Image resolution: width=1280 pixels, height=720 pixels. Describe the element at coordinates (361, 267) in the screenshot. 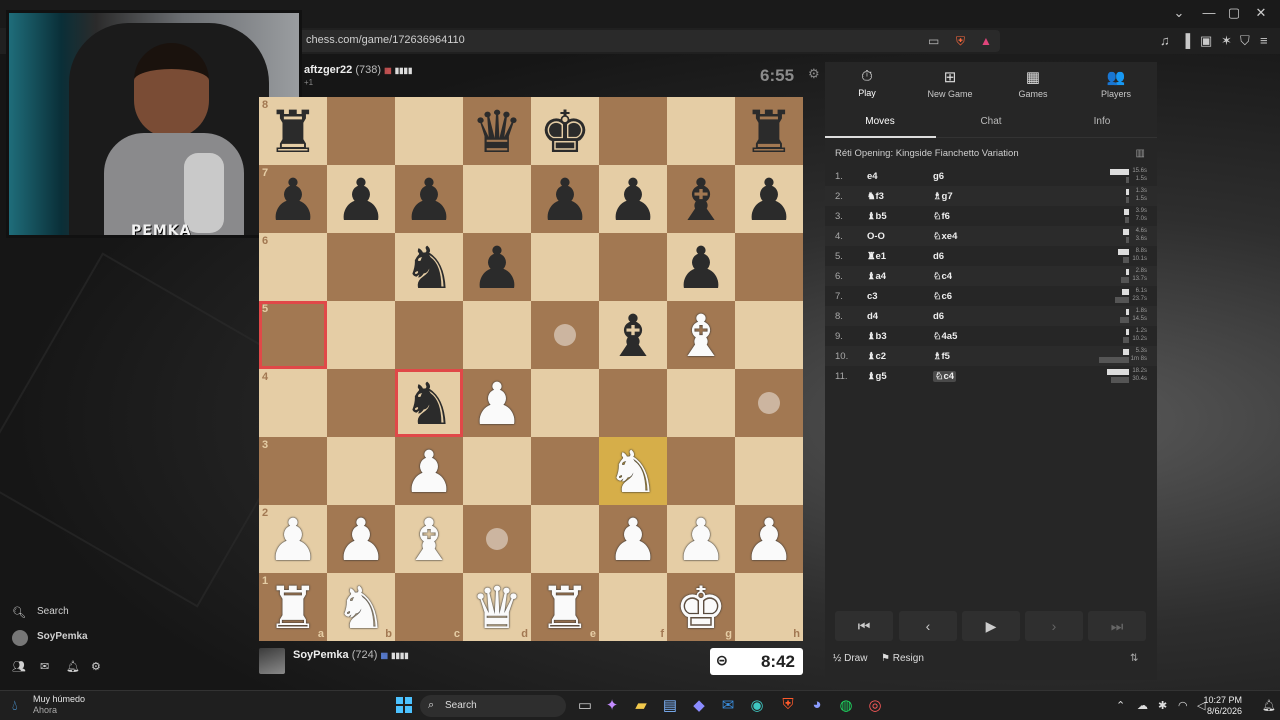

I see `square-b6` at that location.